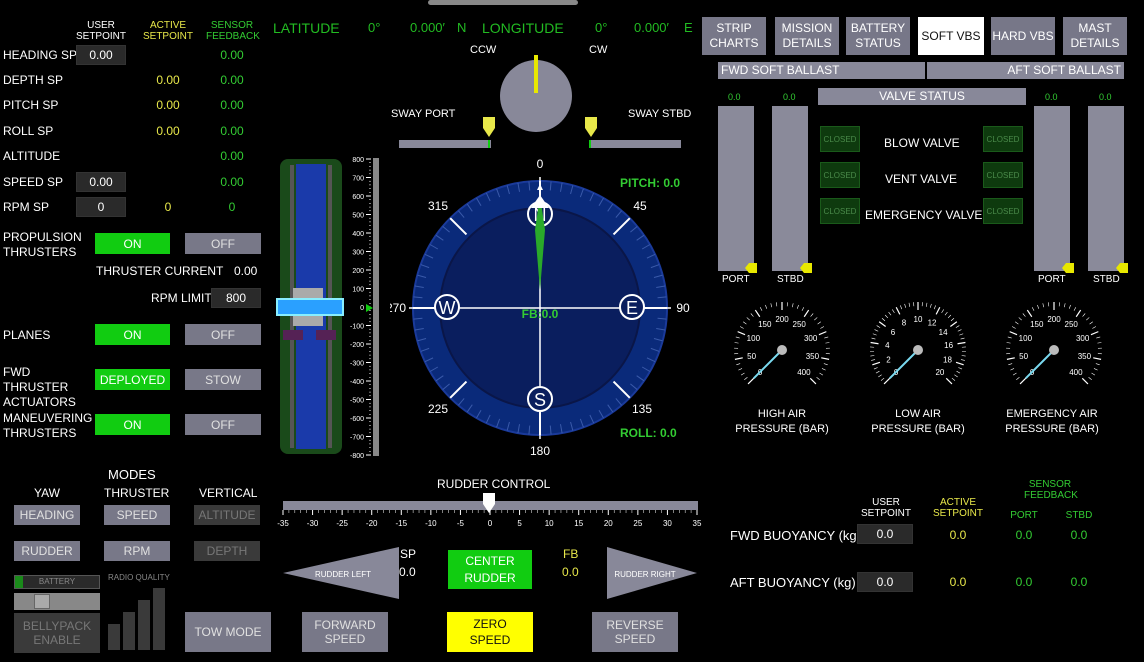 The image size is (1144, 662). I want to click on latitude-hemisphere: N, so click(462, 27).